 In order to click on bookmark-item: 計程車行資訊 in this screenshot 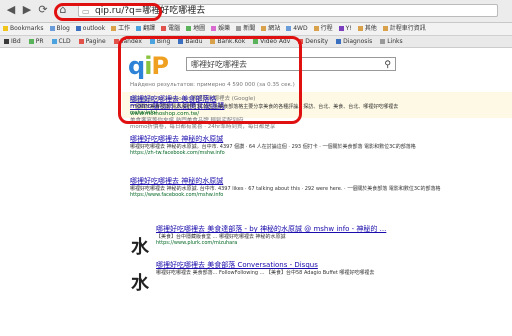, I will do `click(404, 29)`.